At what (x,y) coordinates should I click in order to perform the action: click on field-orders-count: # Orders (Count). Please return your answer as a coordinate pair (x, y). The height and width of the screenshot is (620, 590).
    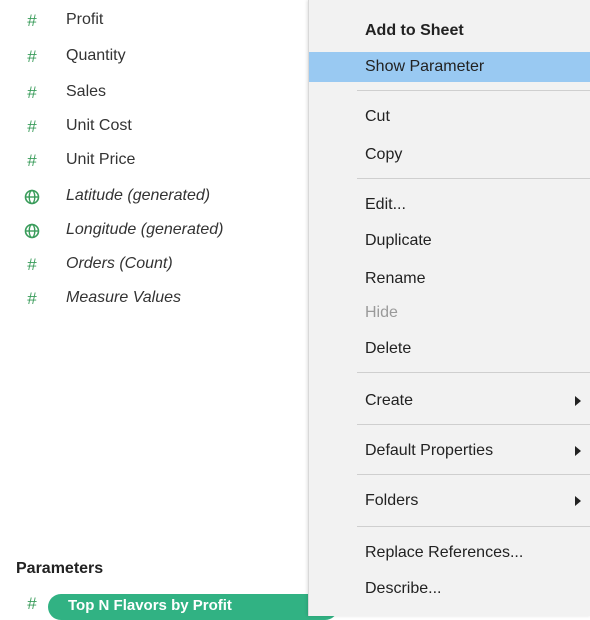
    Looking at the image, I should click on (155, 265).